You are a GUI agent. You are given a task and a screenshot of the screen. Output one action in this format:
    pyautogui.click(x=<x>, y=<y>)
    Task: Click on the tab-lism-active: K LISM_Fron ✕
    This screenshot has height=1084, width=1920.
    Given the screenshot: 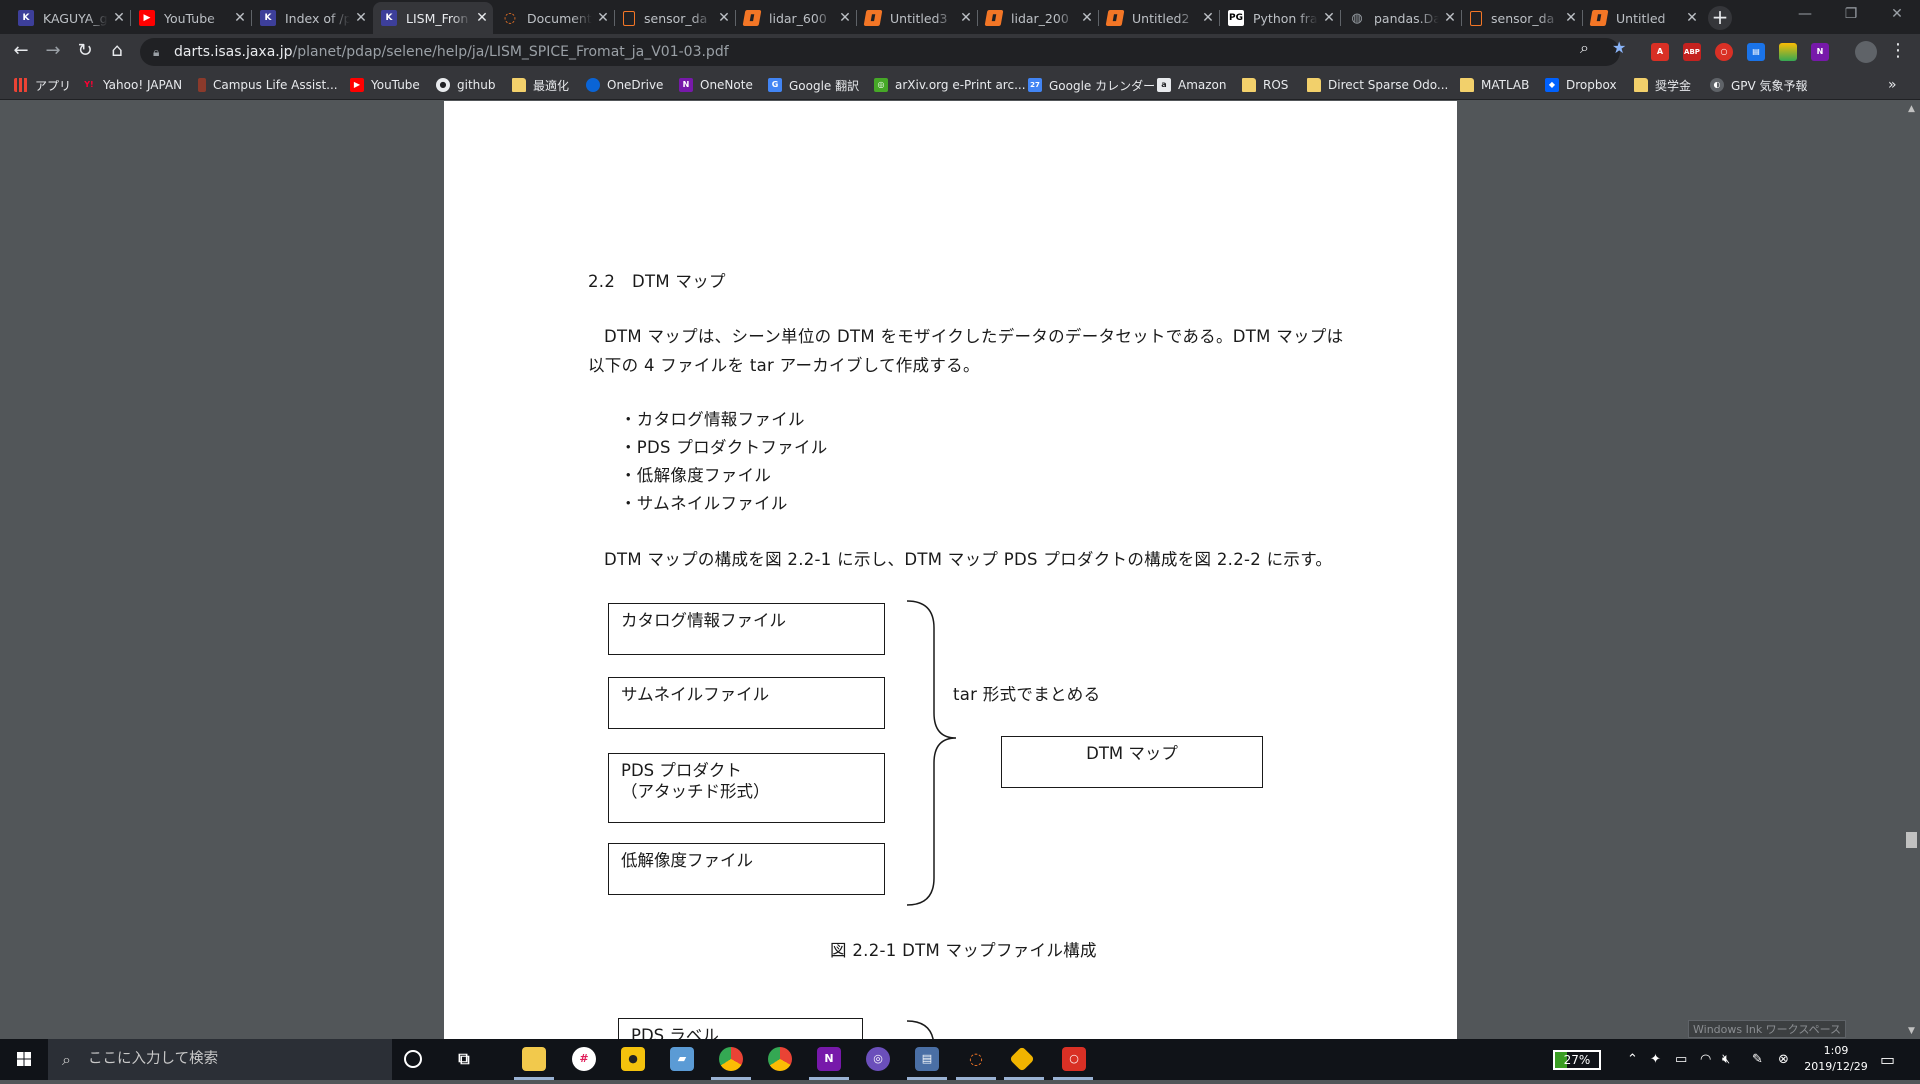 What is the action you would take?
    pyautogui.click(x=433, y=18)
    